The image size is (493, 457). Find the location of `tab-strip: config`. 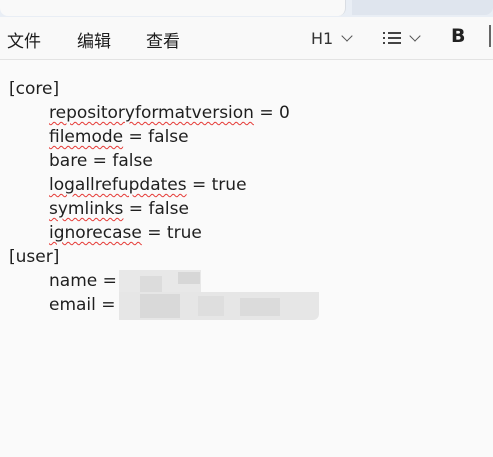

tab-strip: config is located at coordinates (246, 8).